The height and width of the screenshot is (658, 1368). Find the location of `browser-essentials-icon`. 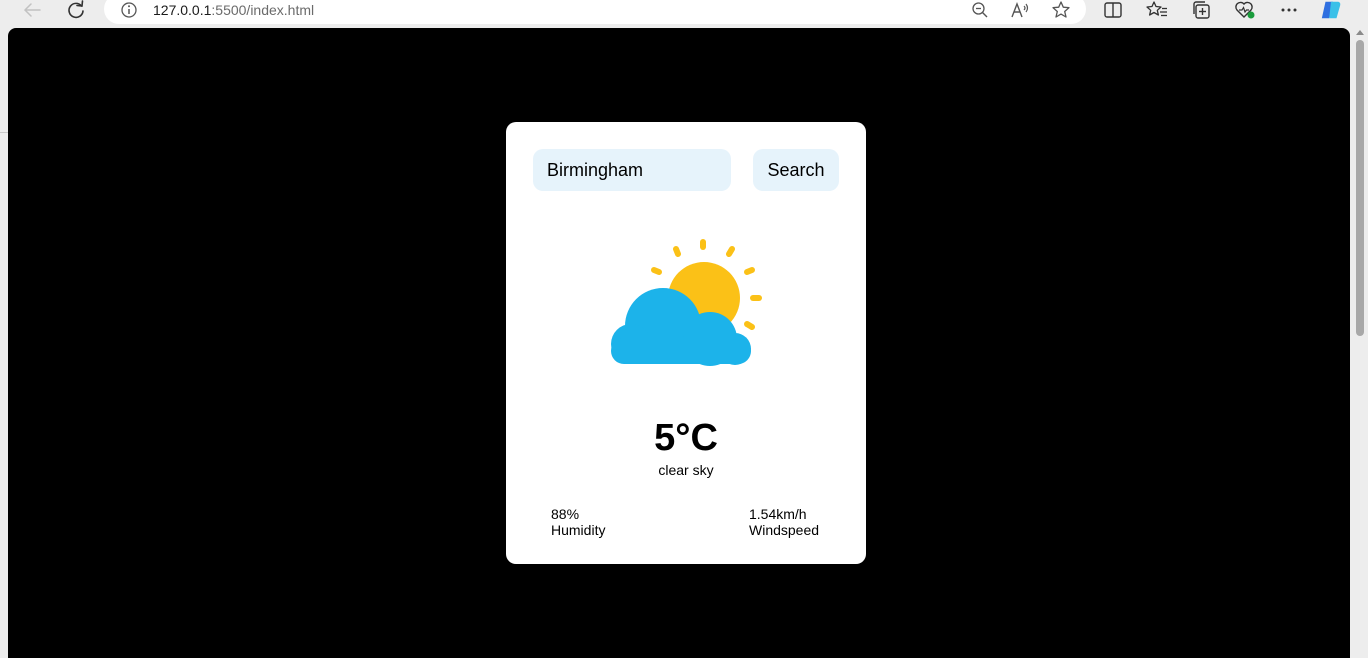

browser-essentials-icon is located at coordinates (1245, 10).